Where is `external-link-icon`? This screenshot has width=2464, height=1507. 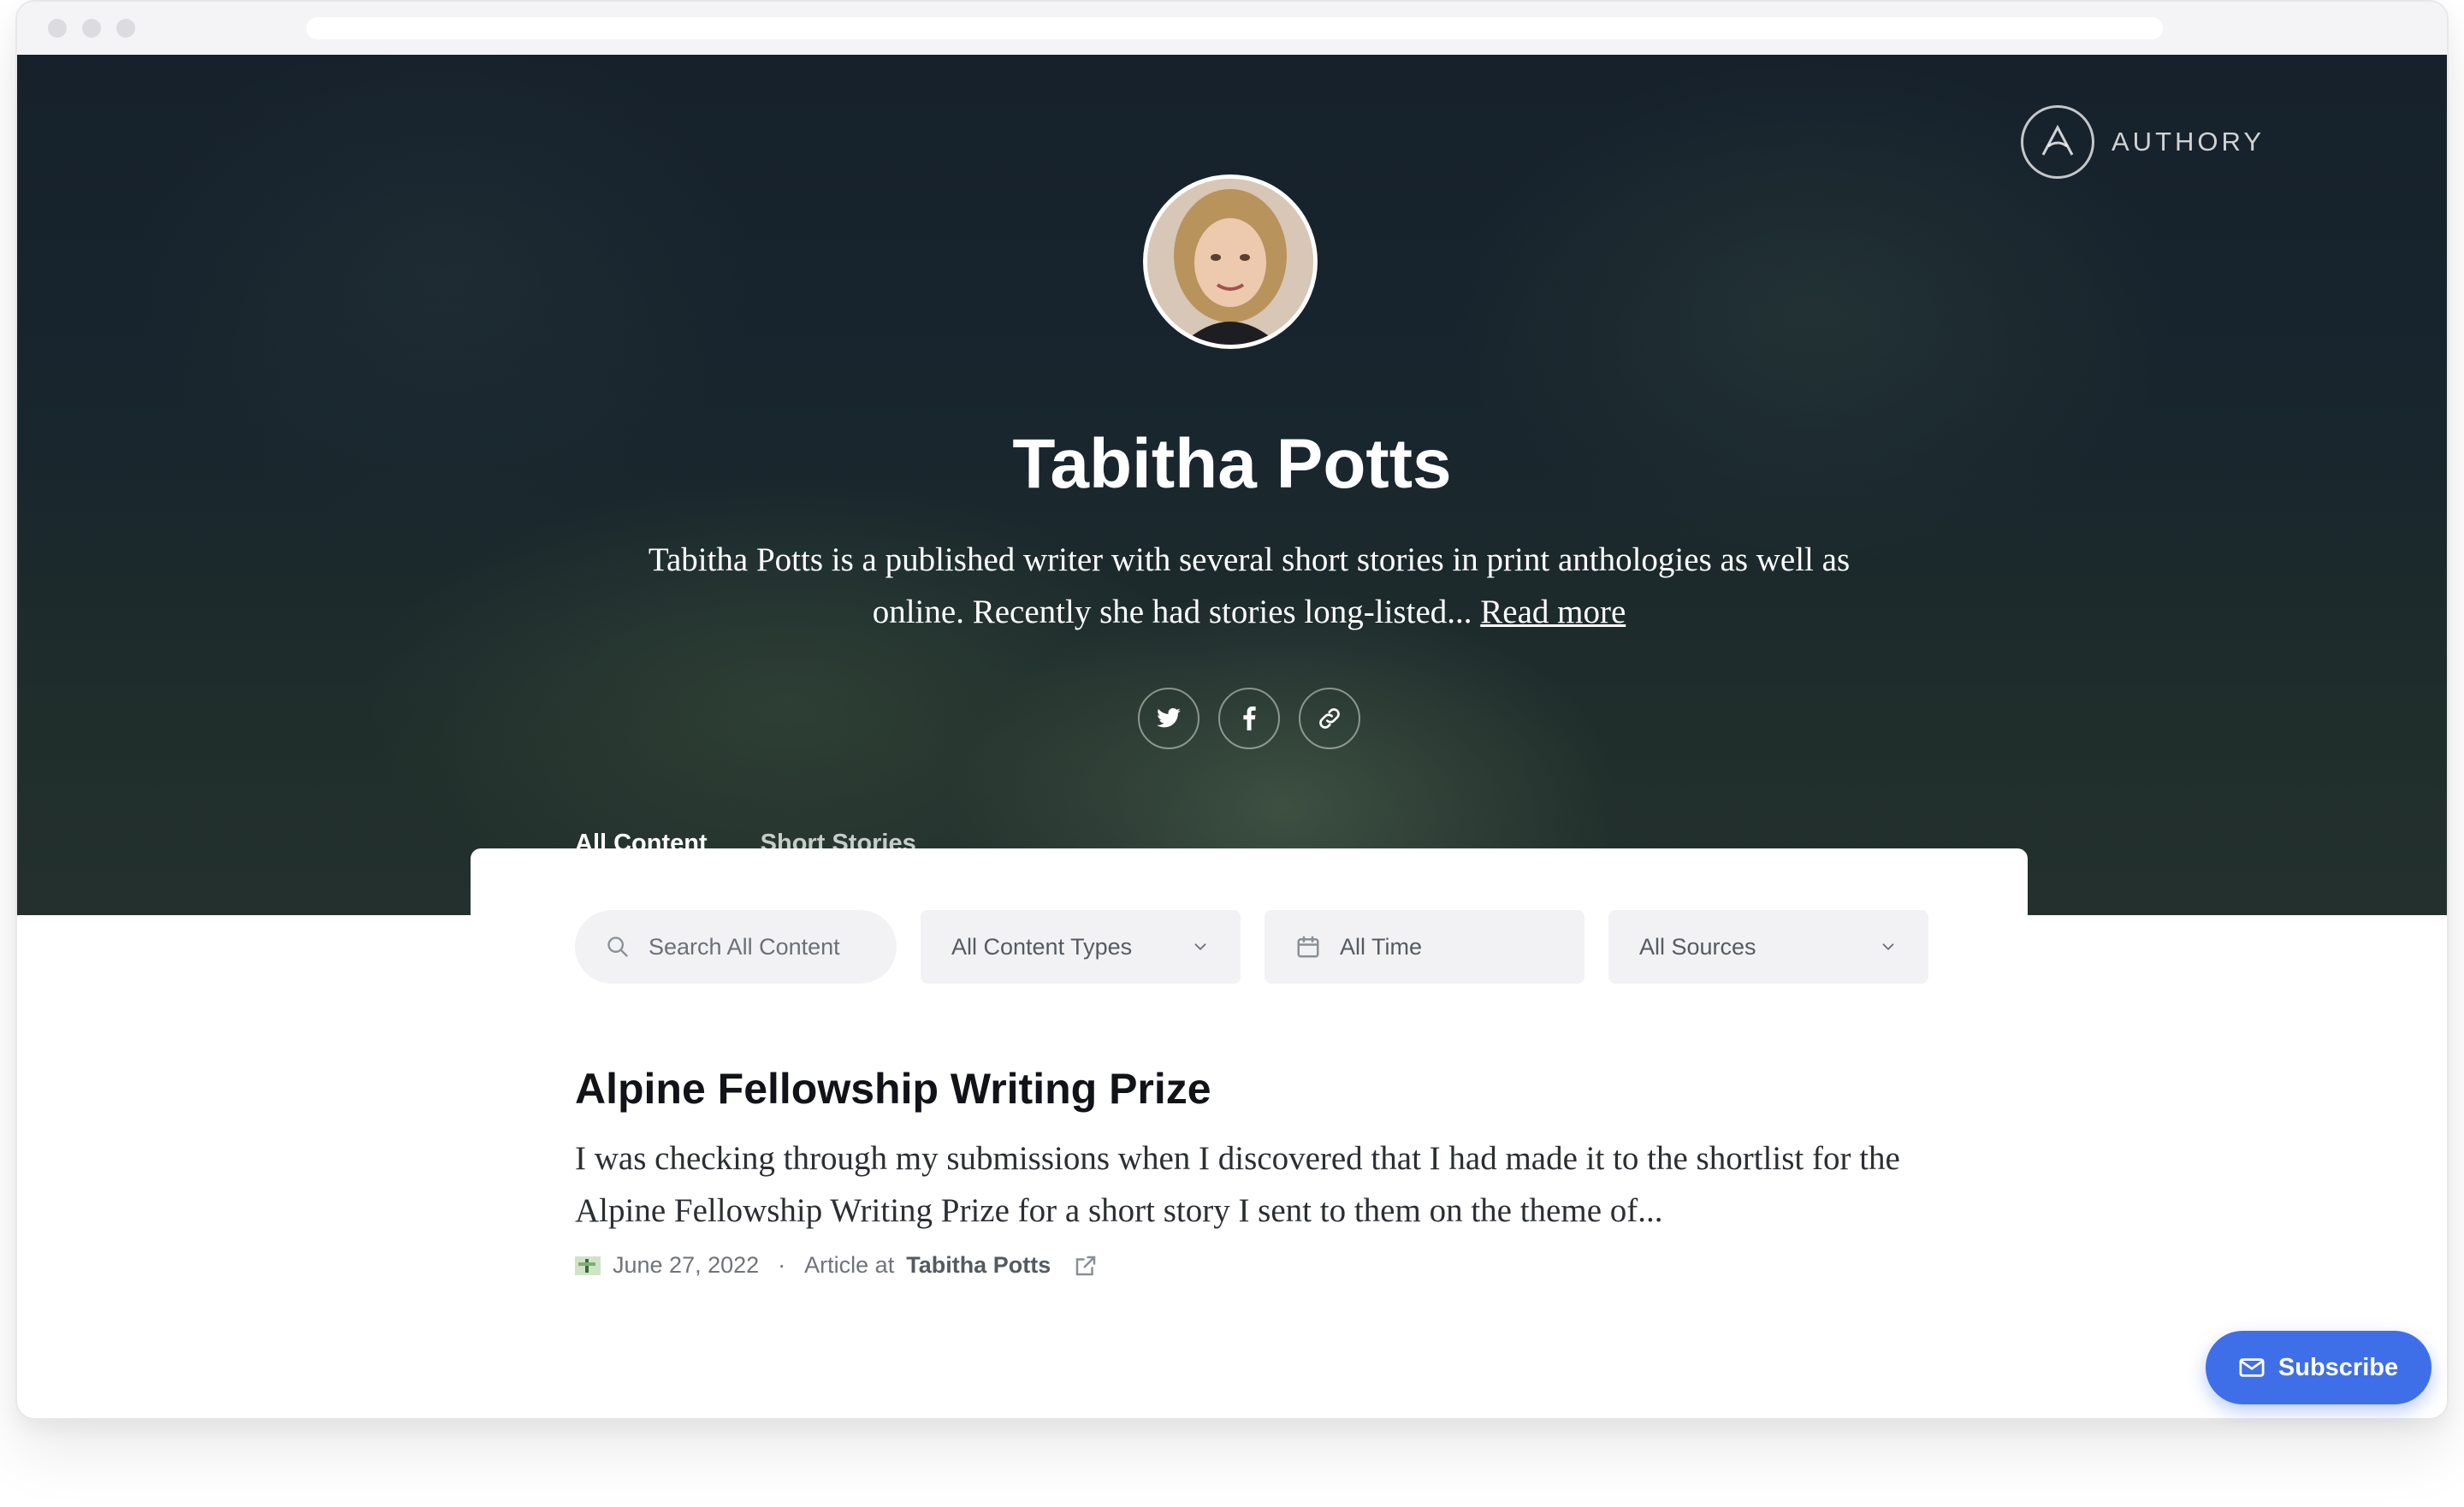
external-link-icon is located at coordinates (1086, 1266).